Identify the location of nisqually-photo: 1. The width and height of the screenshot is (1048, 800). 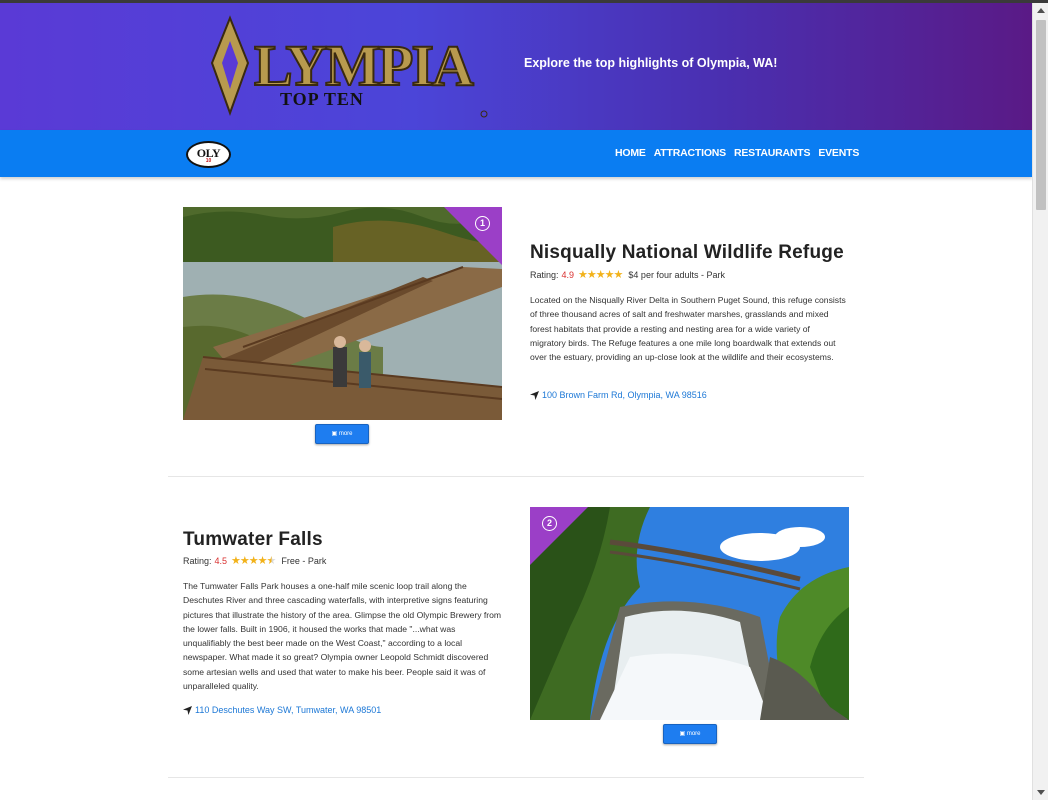
(342, 313).